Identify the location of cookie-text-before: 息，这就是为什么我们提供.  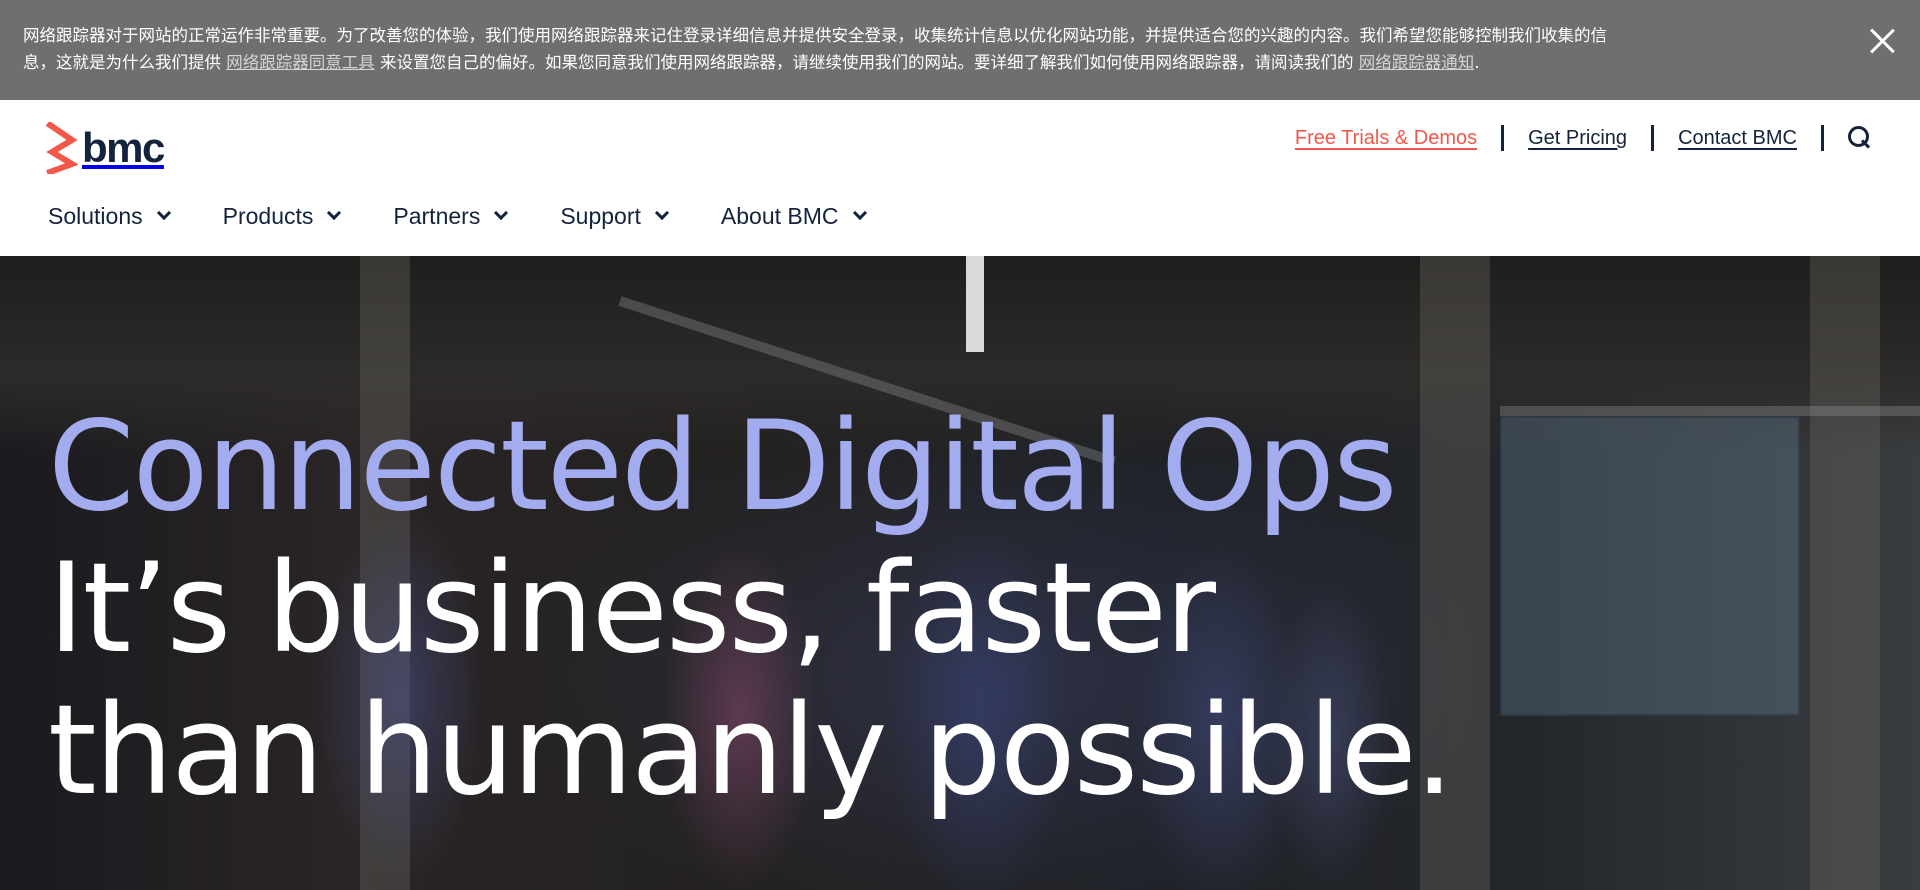
(125, 62).